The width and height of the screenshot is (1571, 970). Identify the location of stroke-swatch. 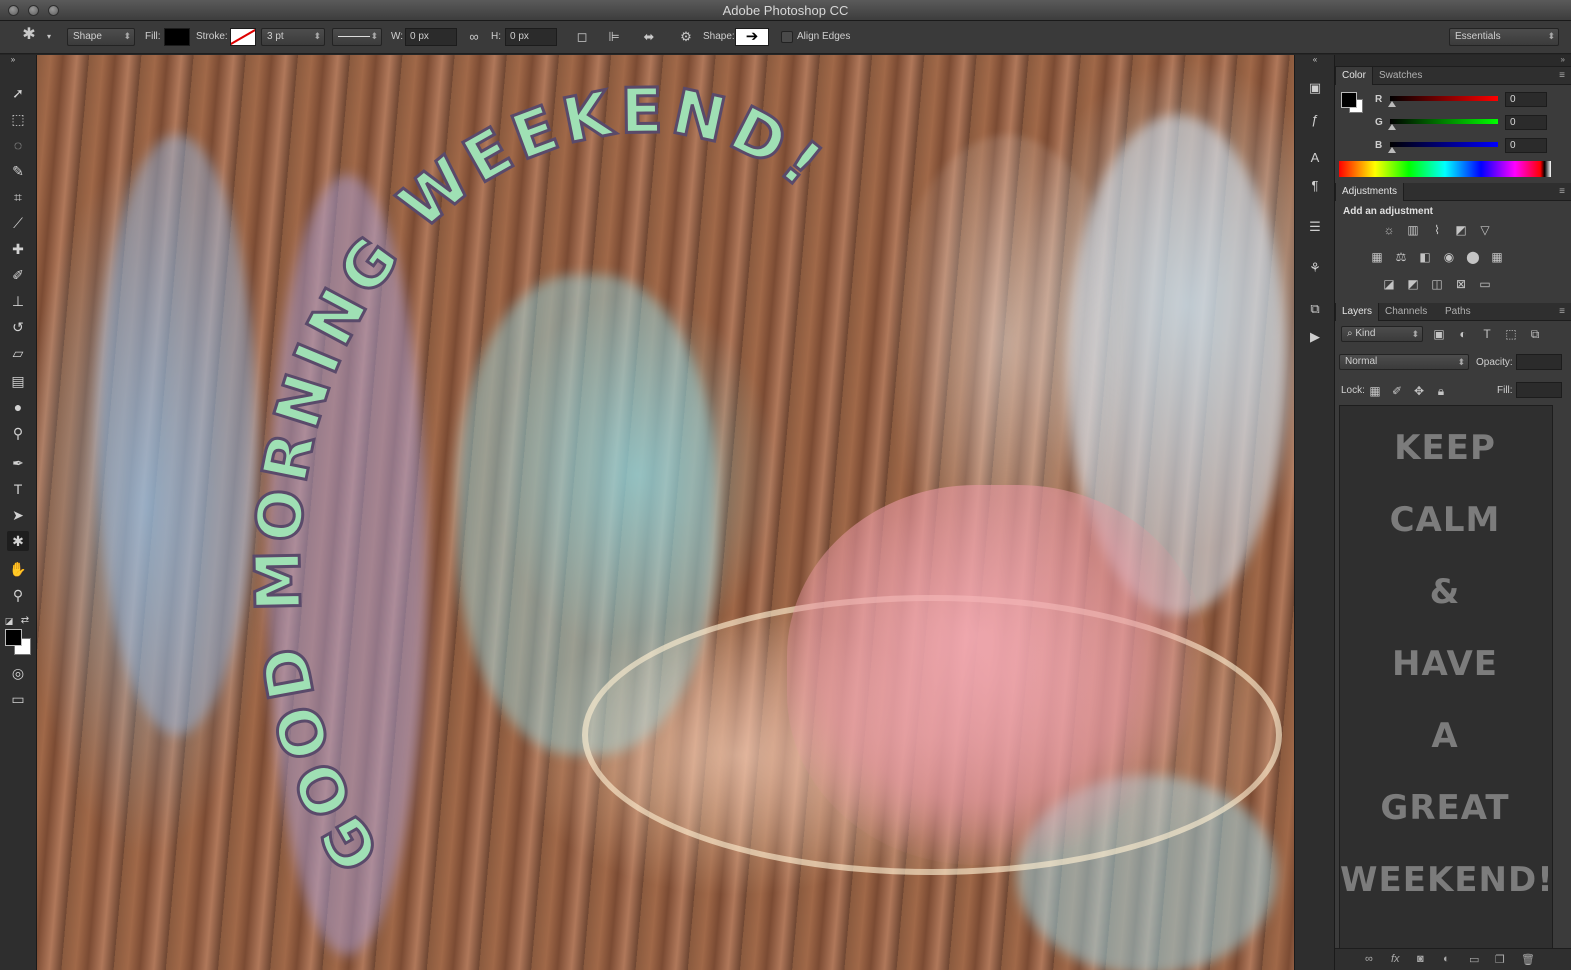
(243, 37).